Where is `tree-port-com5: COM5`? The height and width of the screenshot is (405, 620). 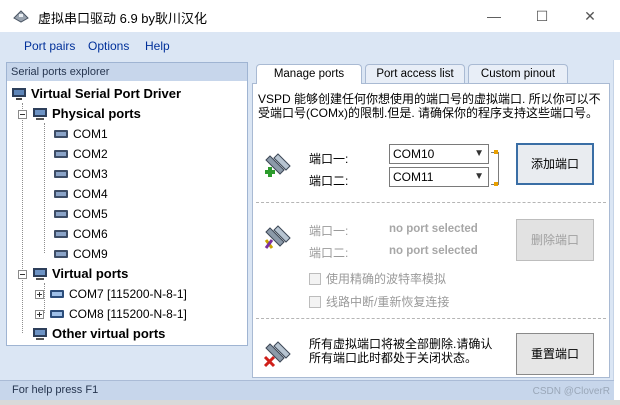 tree-port-com5: COM5 is located at coordinates (80, 214).